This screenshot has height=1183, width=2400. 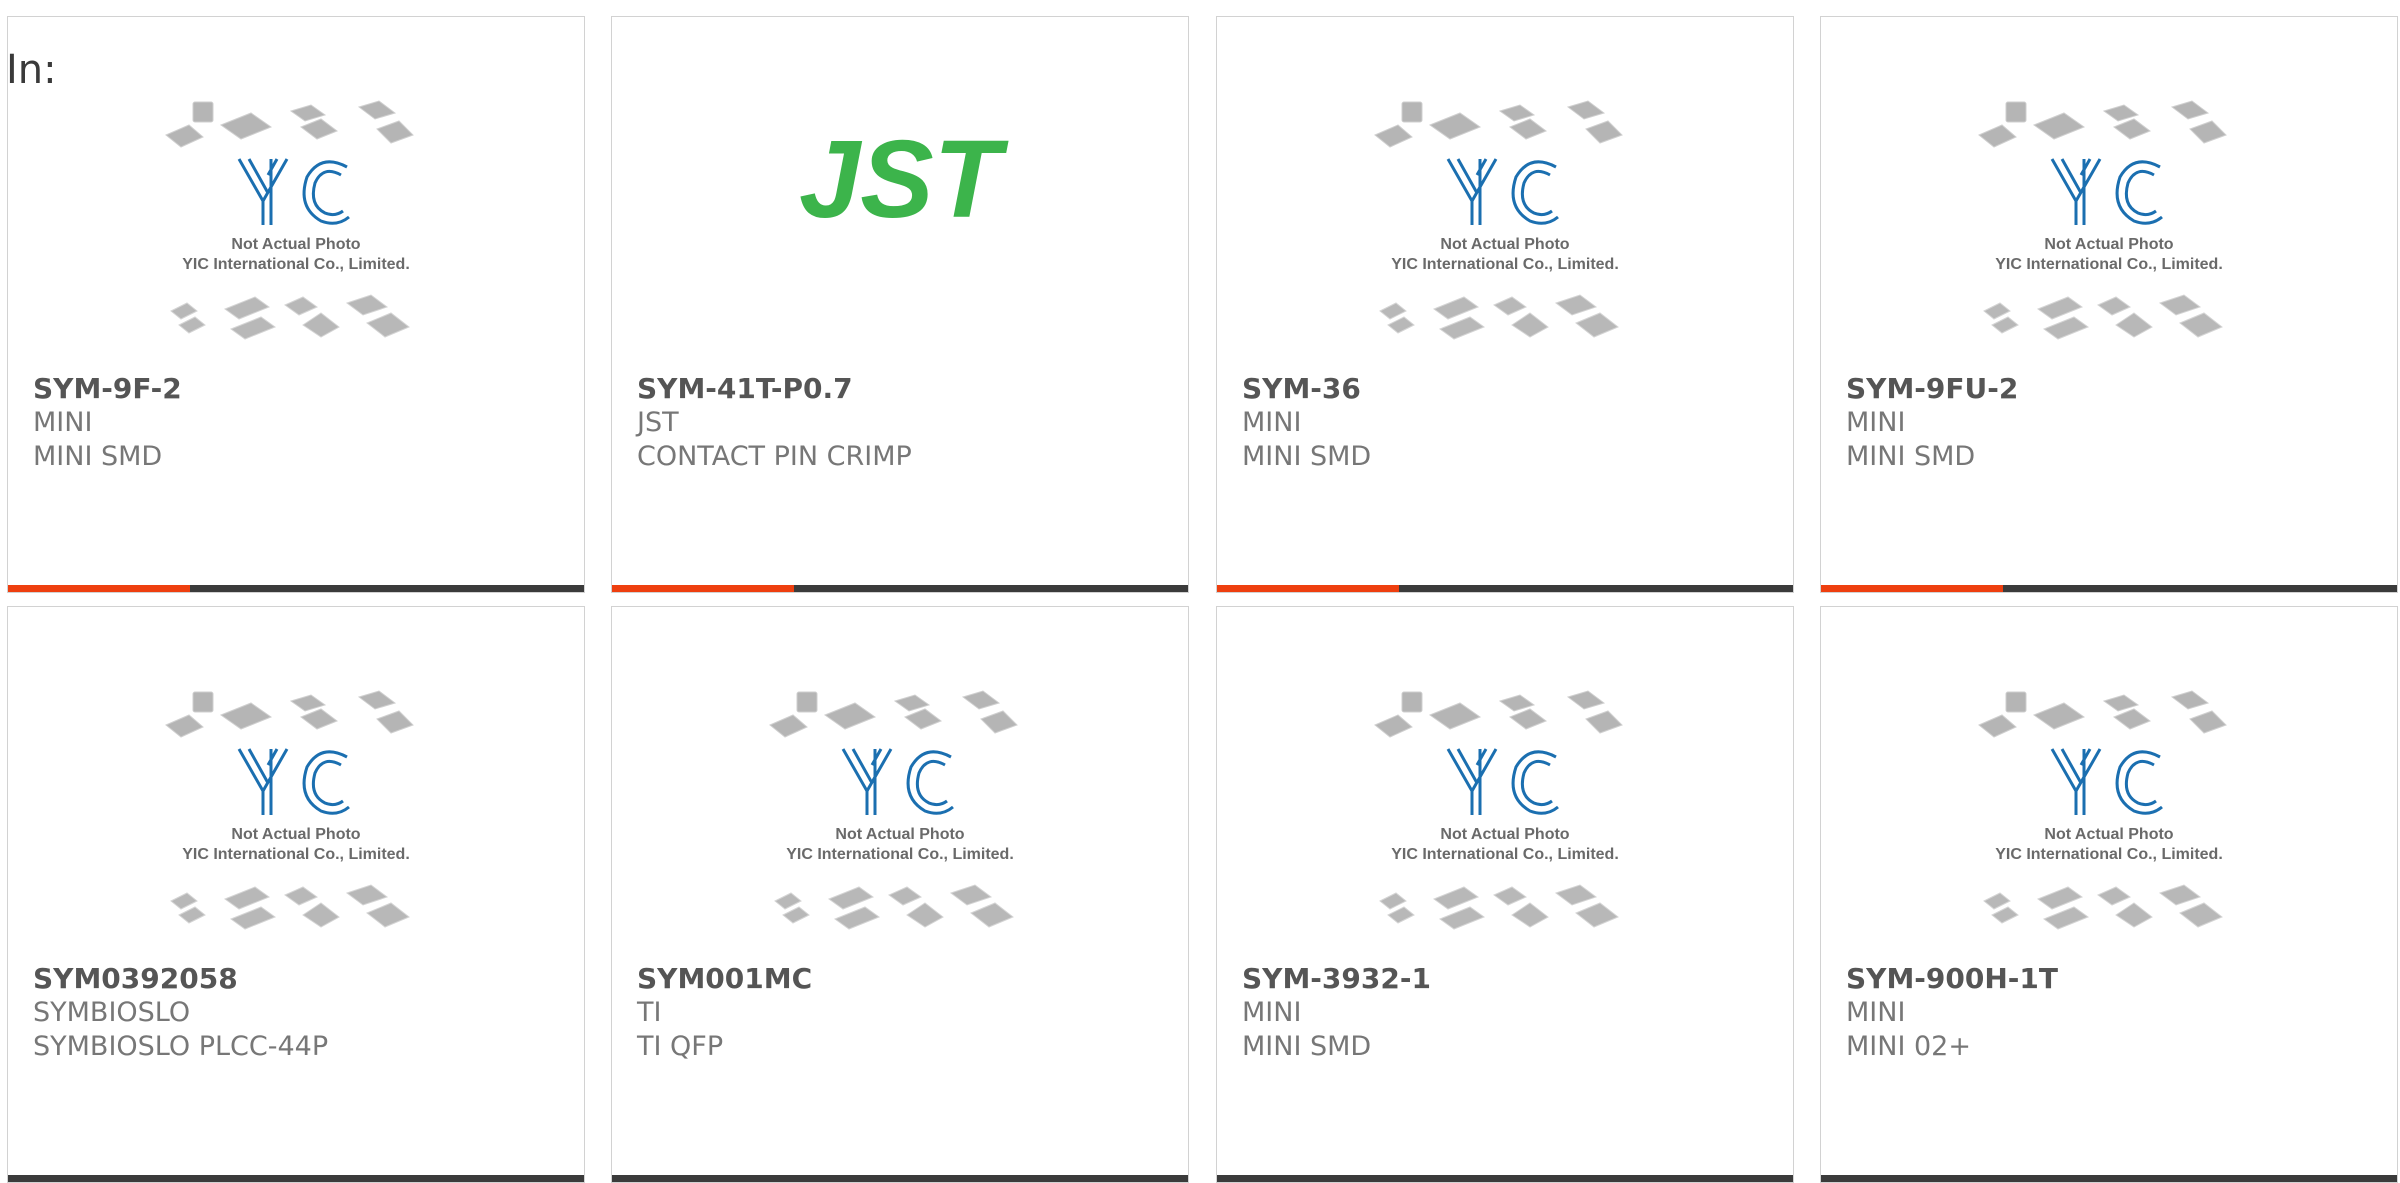 What do you see at coordinates (1507, 1013) in the screenshot?
I see `product-info: SYM-3932-1 MINI MINI SMD` at bounding box center [1507, 1013].